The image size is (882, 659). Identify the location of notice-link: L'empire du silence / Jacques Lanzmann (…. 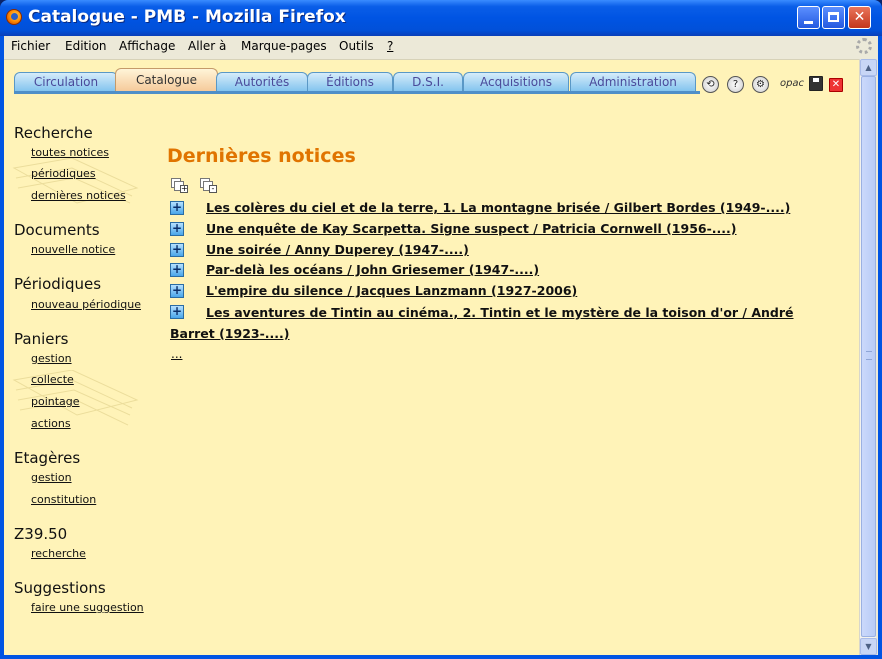
(391, 290).